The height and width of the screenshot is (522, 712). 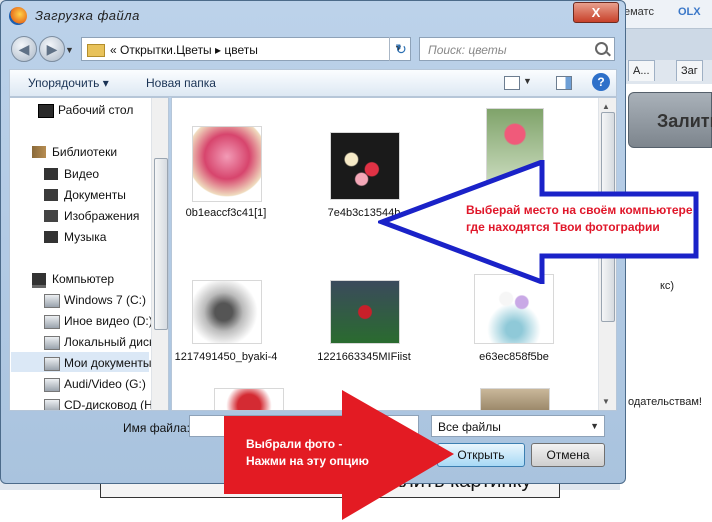 What do you see at coordinates (105, 384) in the screenshot?
I see `sidebar-item-label: Audi/Video (G:)` at bounding box center [105, 384].